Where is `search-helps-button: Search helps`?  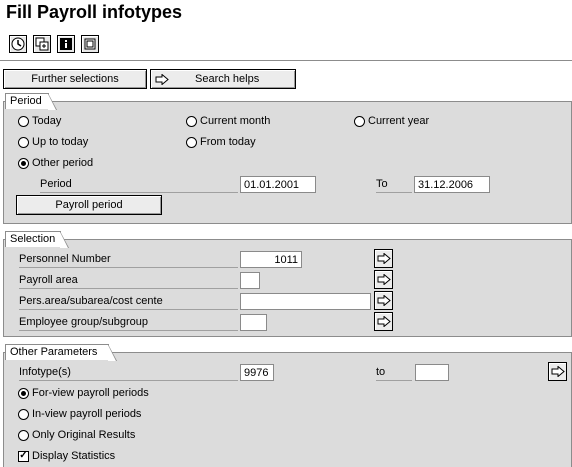
search-helps-button: Search helps is located at coordinates (223, 79).